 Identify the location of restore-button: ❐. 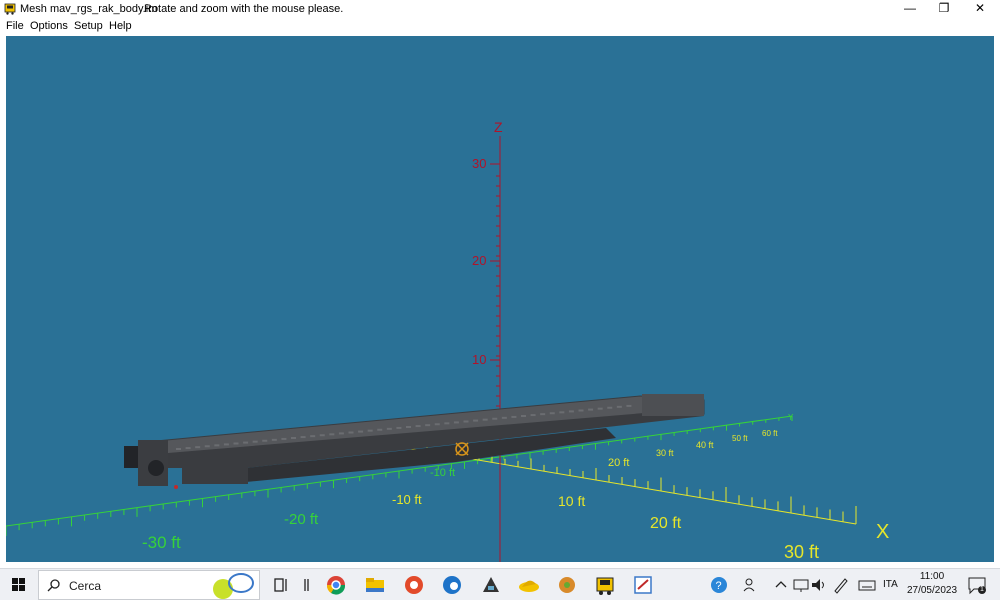
(944, 9).